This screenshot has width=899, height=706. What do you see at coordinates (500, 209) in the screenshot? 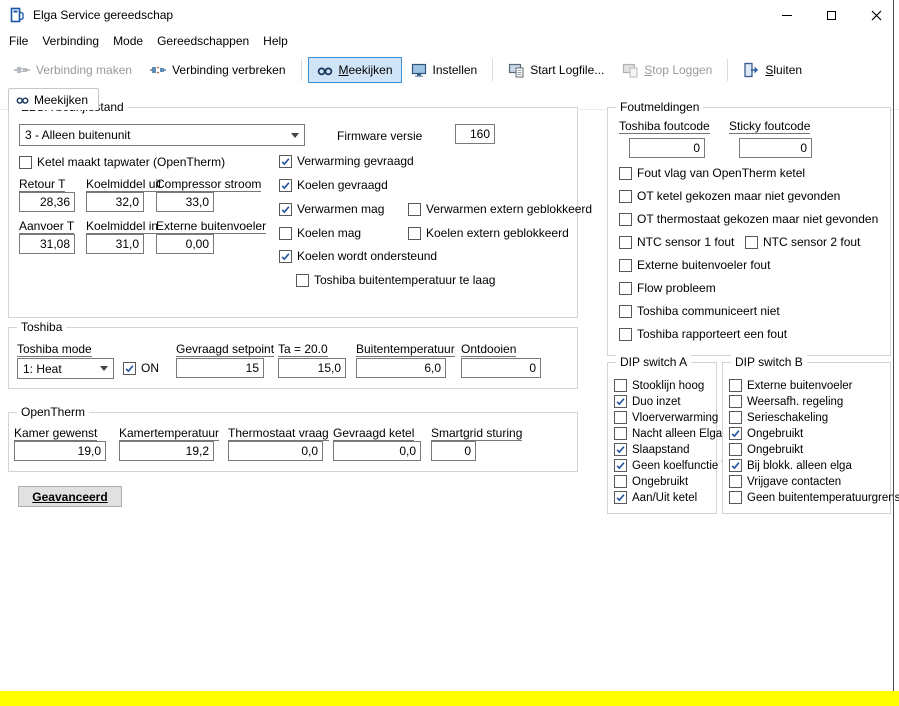
I see `checkbox-verwarmen-extern-geblokkeerd: Verwarmen extern geblokkeerd` at bounding box center [500, 209].